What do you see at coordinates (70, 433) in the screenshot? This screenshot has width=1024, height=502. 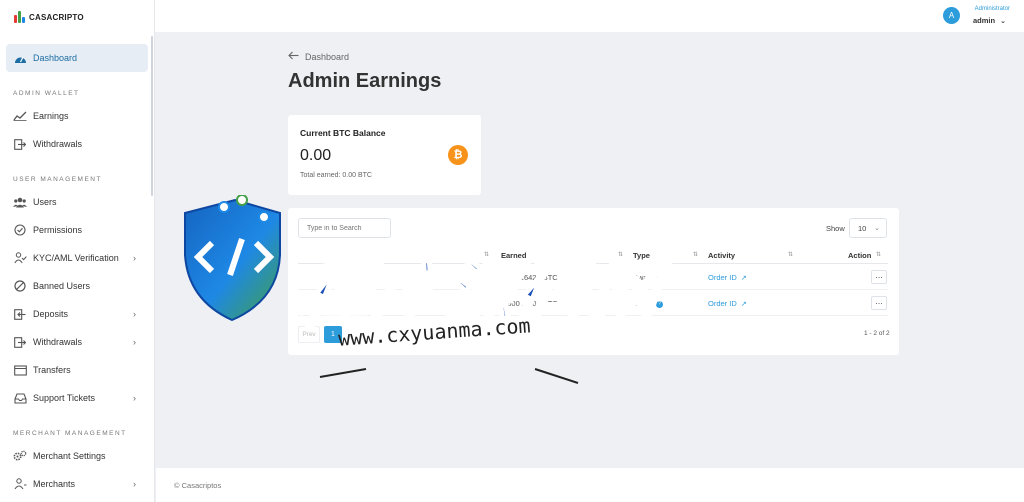 I see `section-merchant-management: MERCHANT MANAGEMENT` at bounding box center [70, 433].